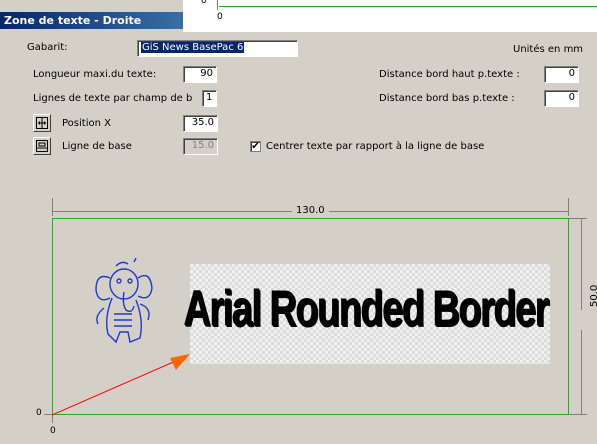 The width and height of the screenshot is (597, 444). What do you see at coordinates (561, 74) in the screenshot?
I see `dist-haut-field: 0` at bounding box center [561, 74].